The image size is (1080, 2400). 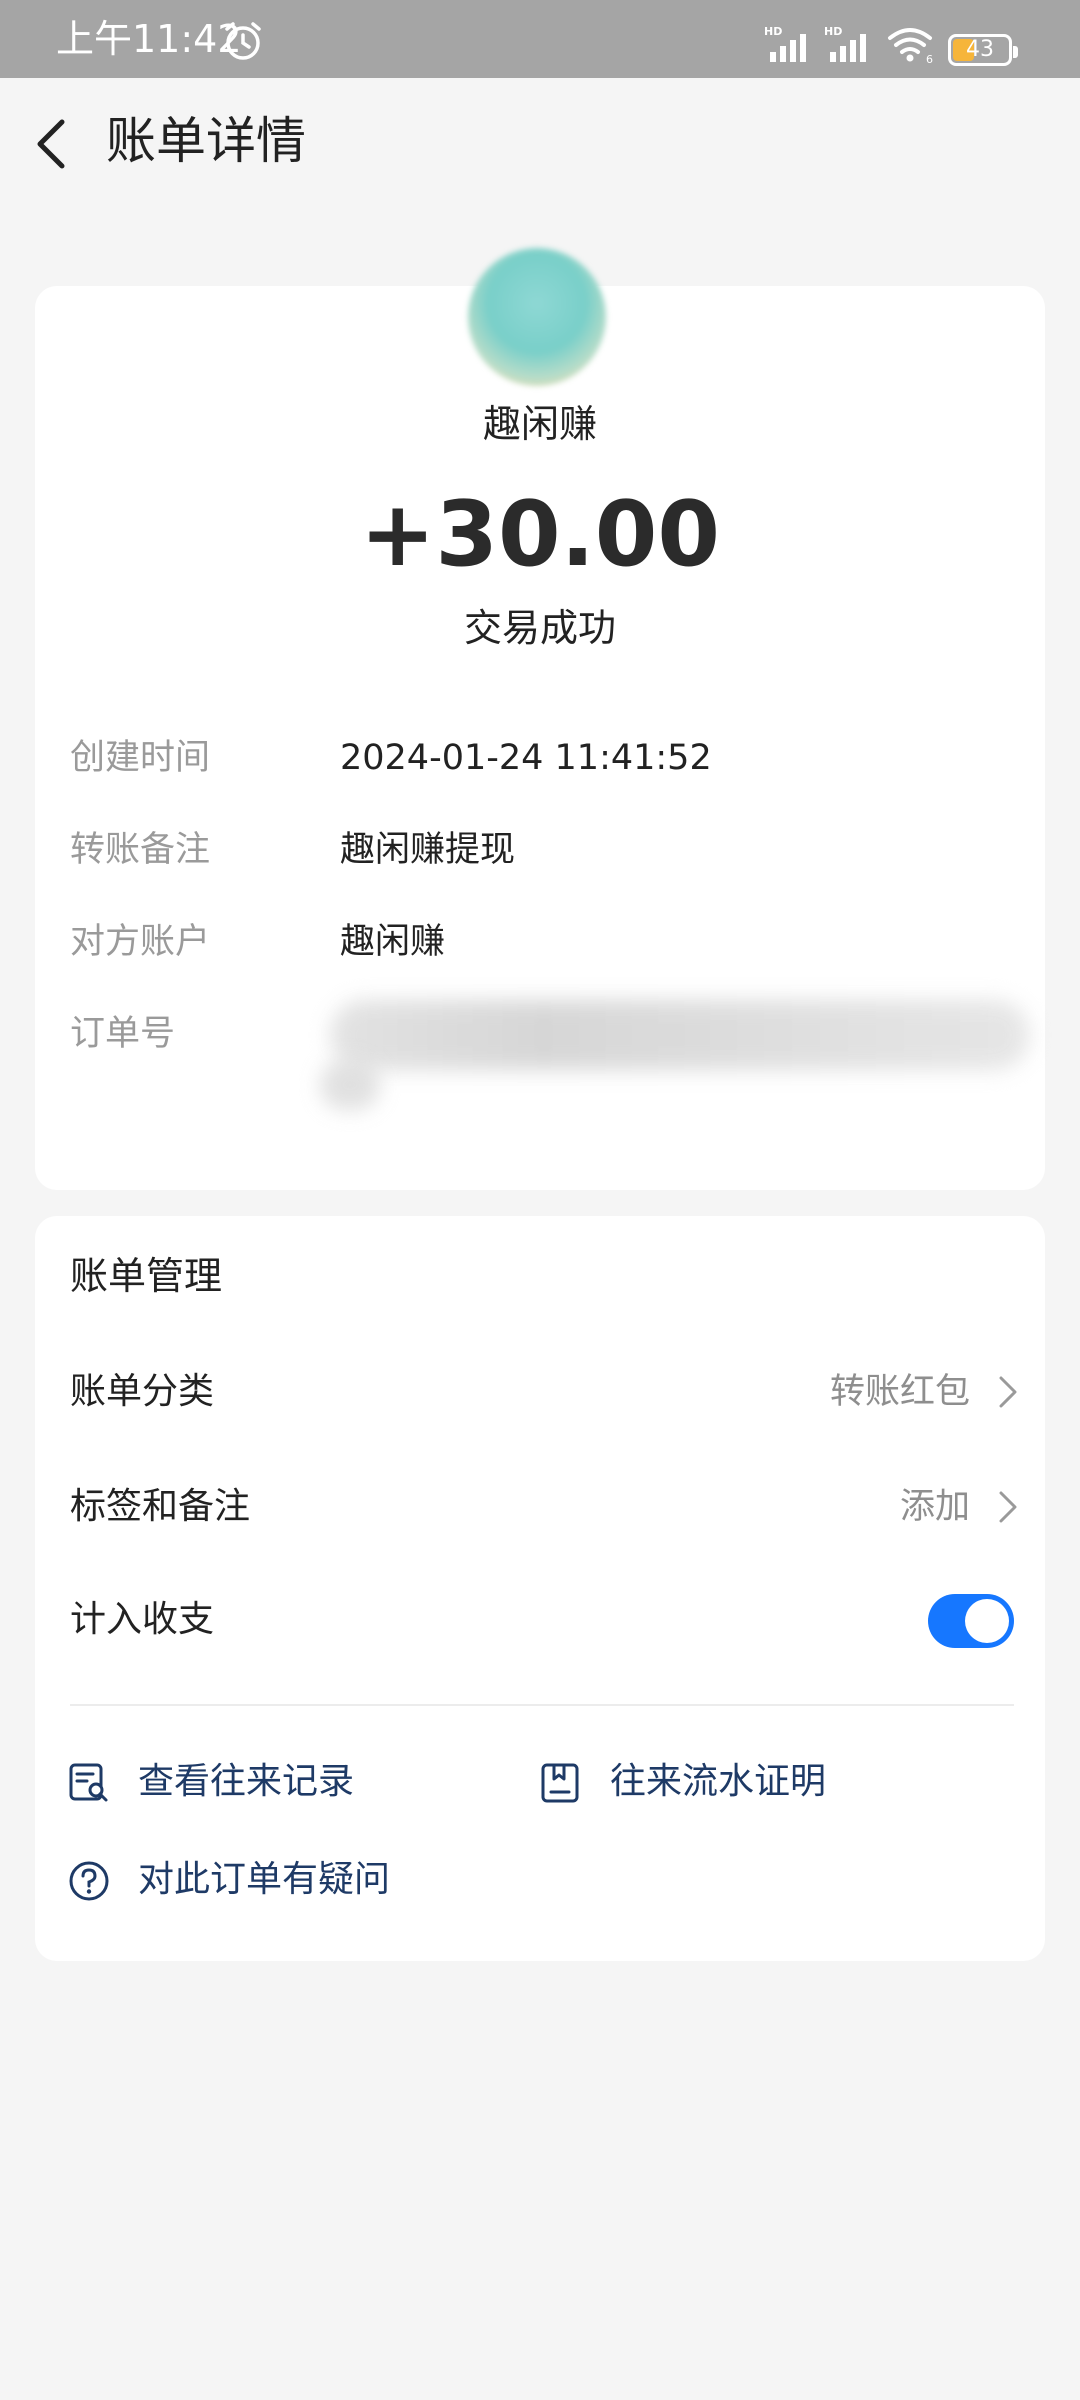 What do you see at coordinates (540, 39) in the screenshot?
I see `status-bar: 上午11:42 HD HD 6 43` at bounding box center [540, 39].